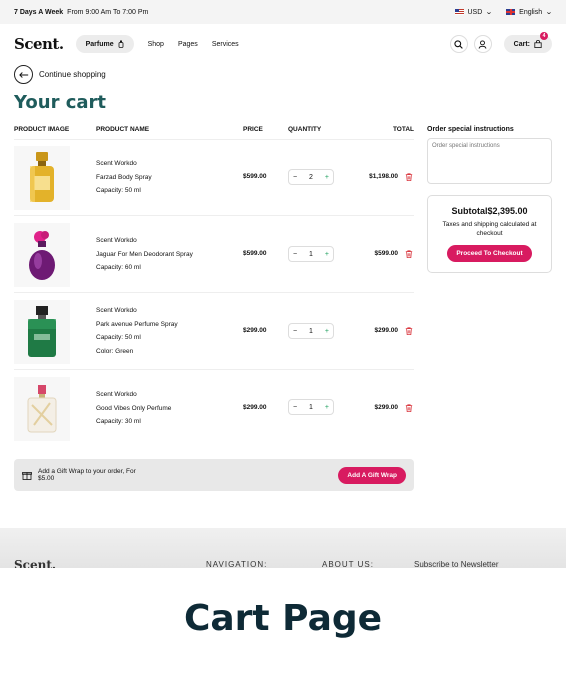  What do you see at coordinates (403, 129) in the screenshot?
I see `header-total: TOTAL` at bounding box center [403, 129].